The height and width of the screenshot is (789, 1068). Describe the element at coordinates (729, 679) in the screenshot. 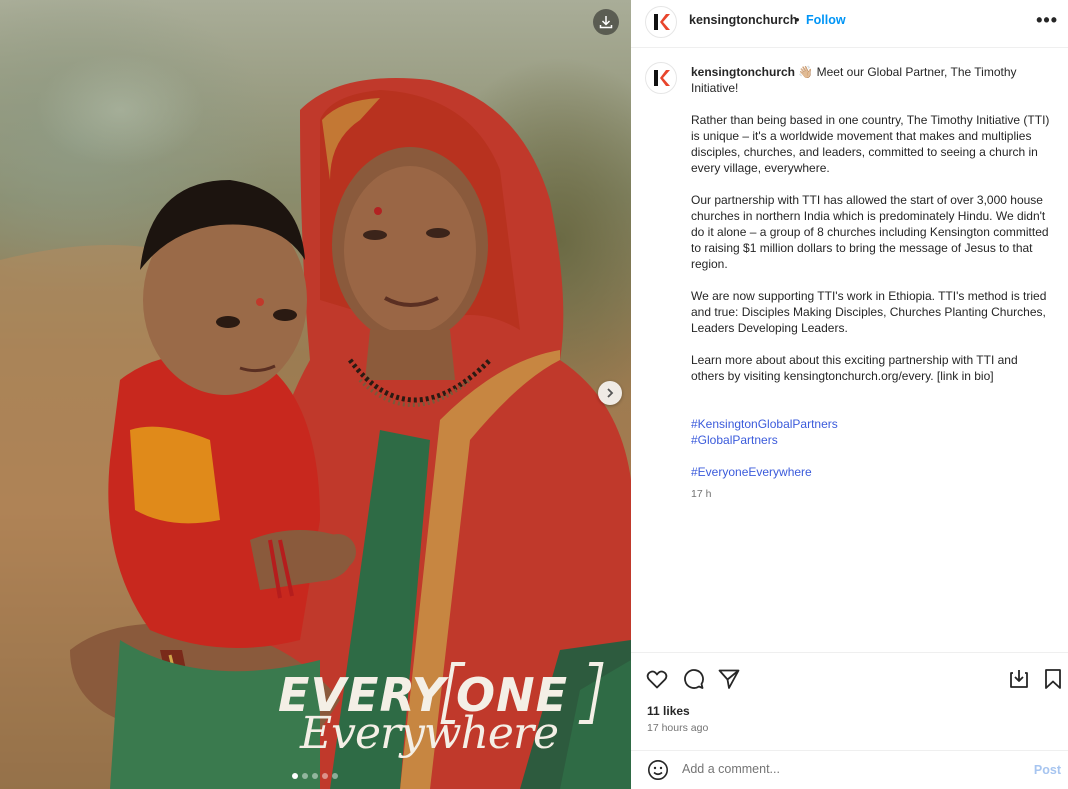

I see `share-icon` at that location.